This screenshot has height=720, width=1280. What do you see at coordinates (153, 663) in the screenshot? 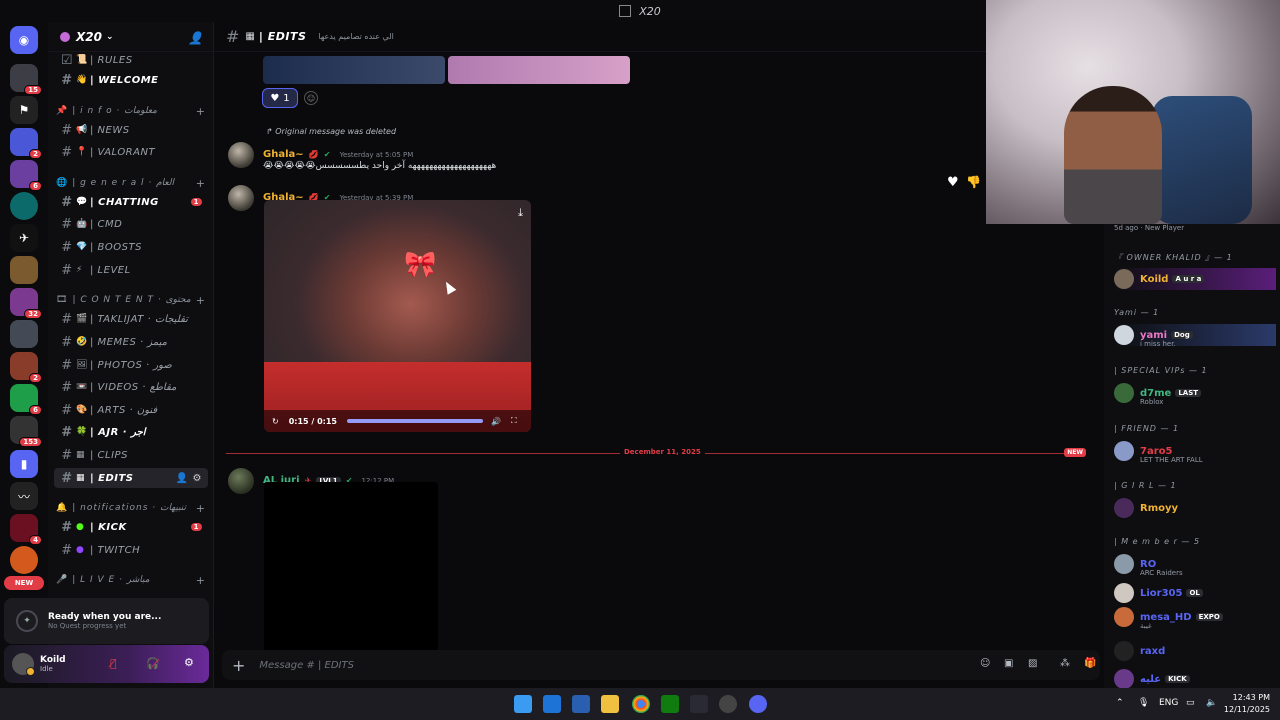
I see `deafen-icon: 🎧̸` at bounding box center [153, 663].